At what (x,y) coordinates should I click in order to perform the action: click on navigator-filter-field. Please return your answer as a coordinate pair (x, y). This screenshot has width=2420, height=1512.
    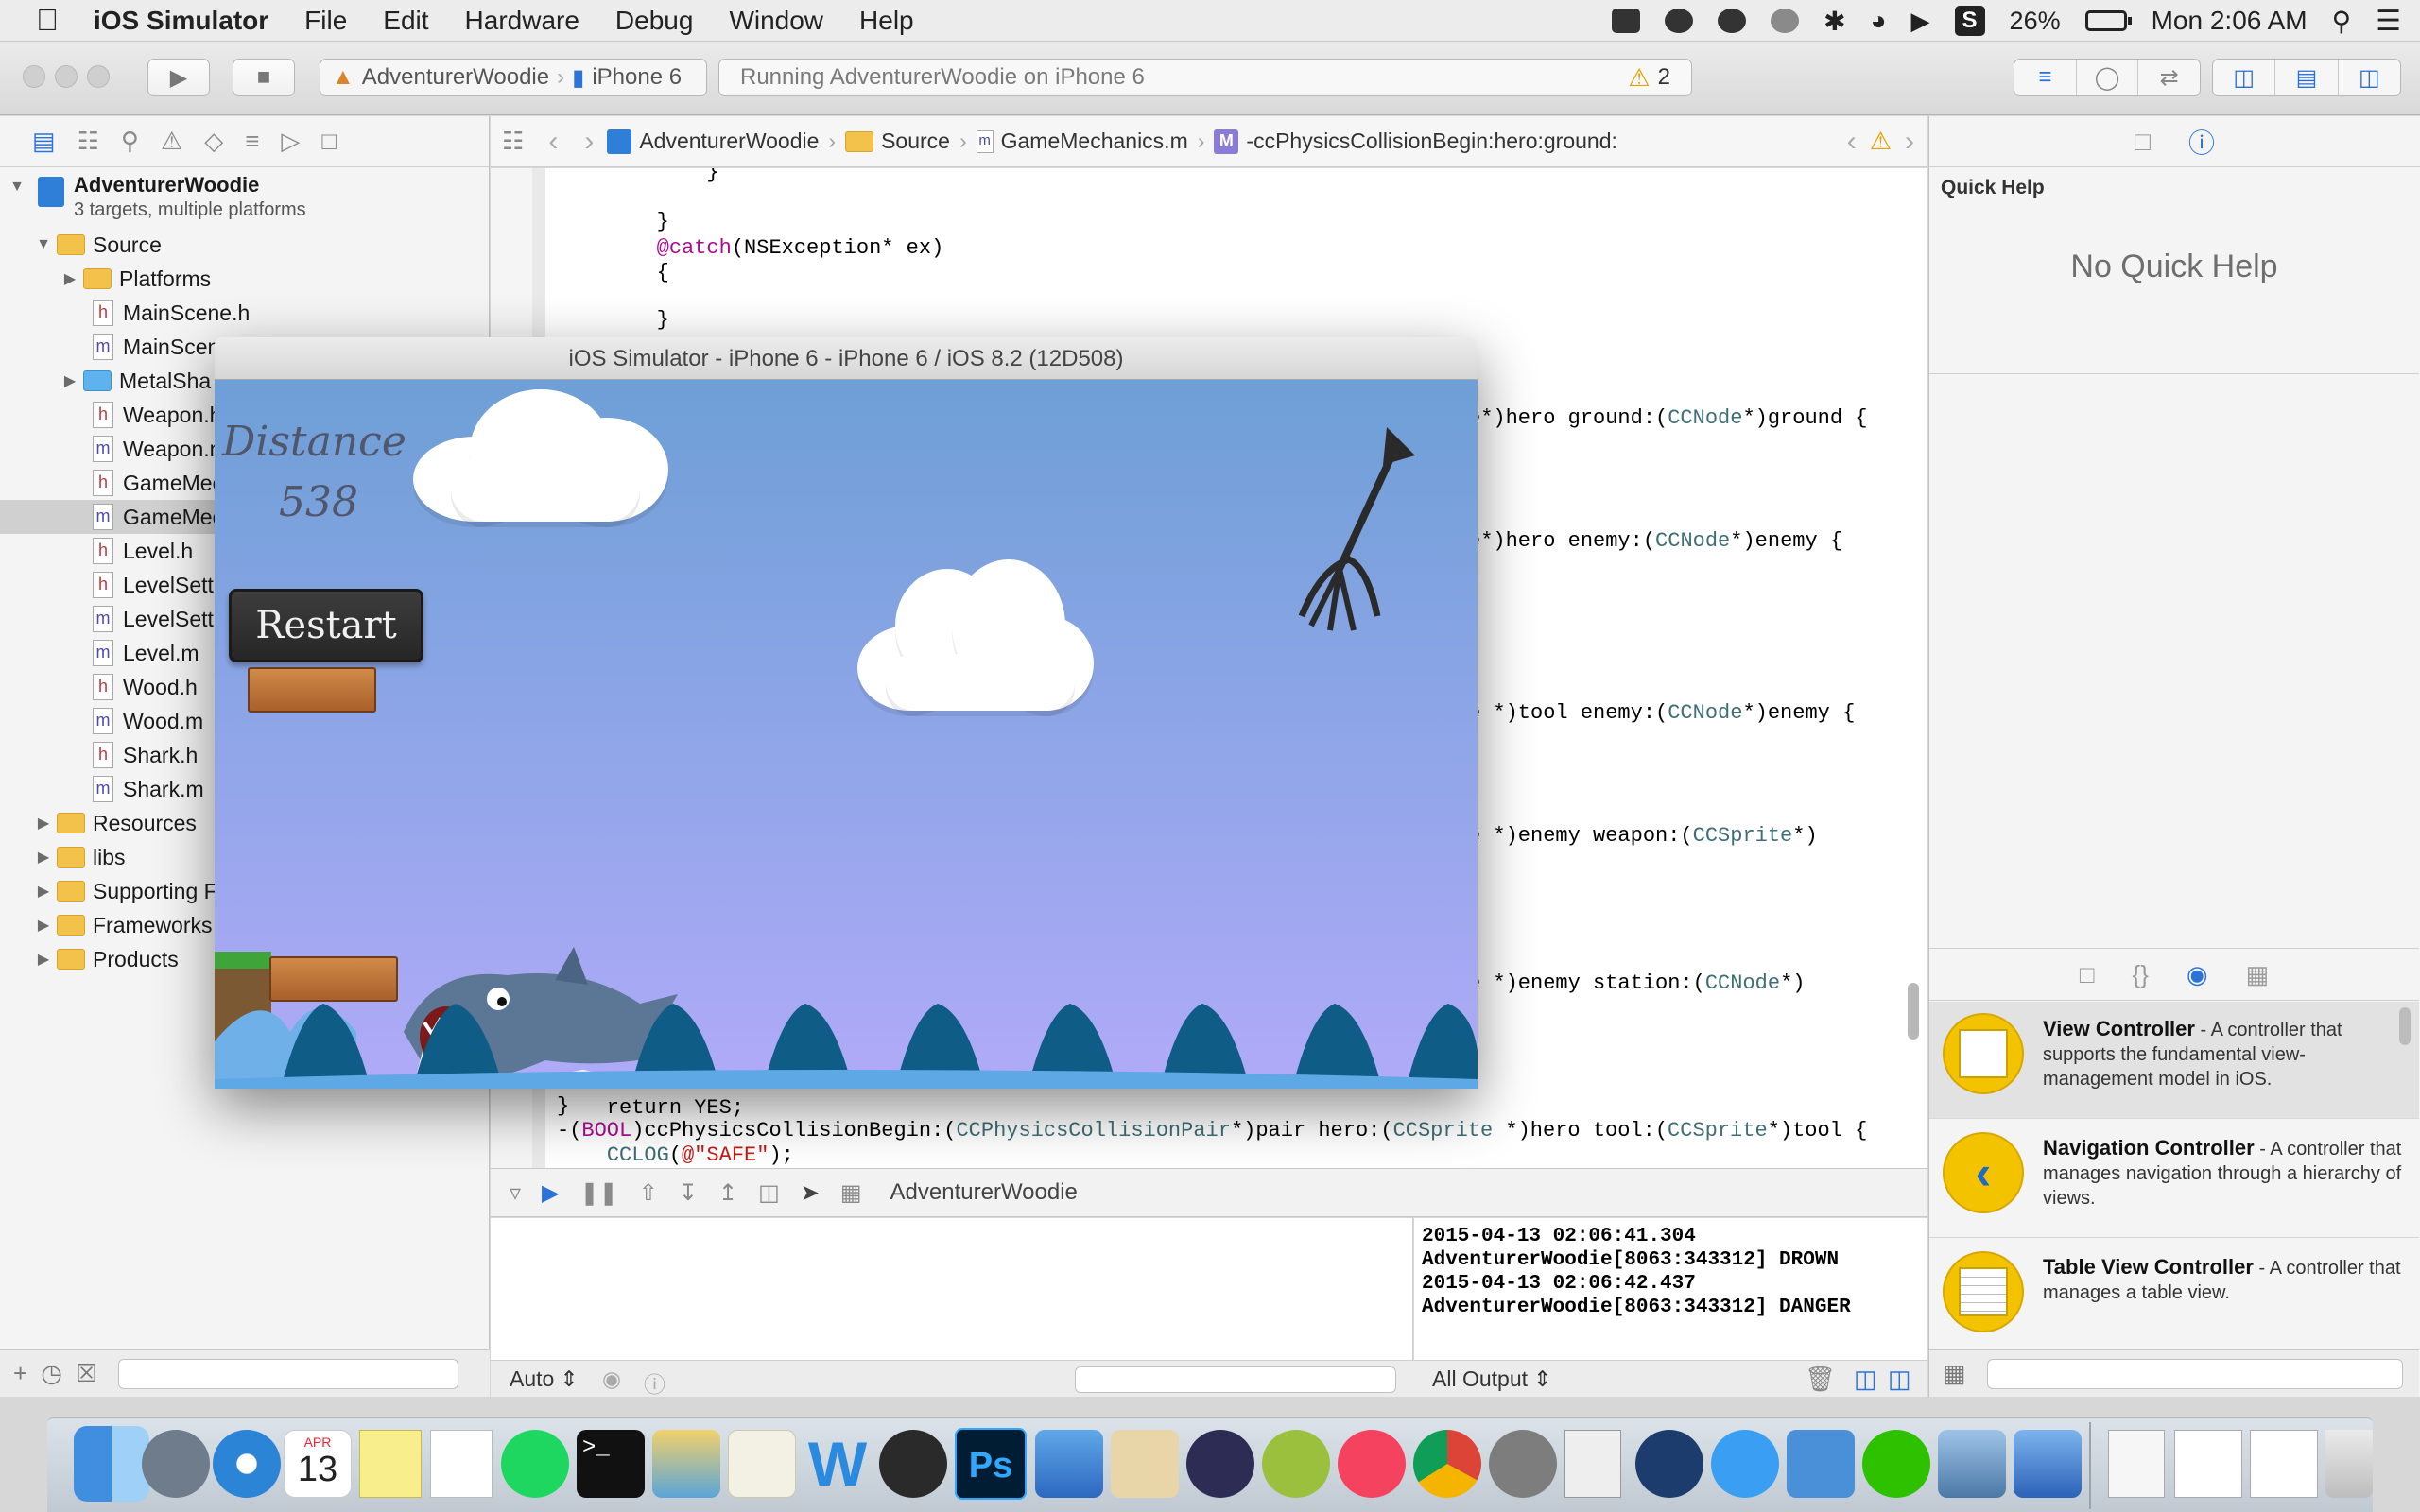
    Looking at the image, I should click on (288, 1373).